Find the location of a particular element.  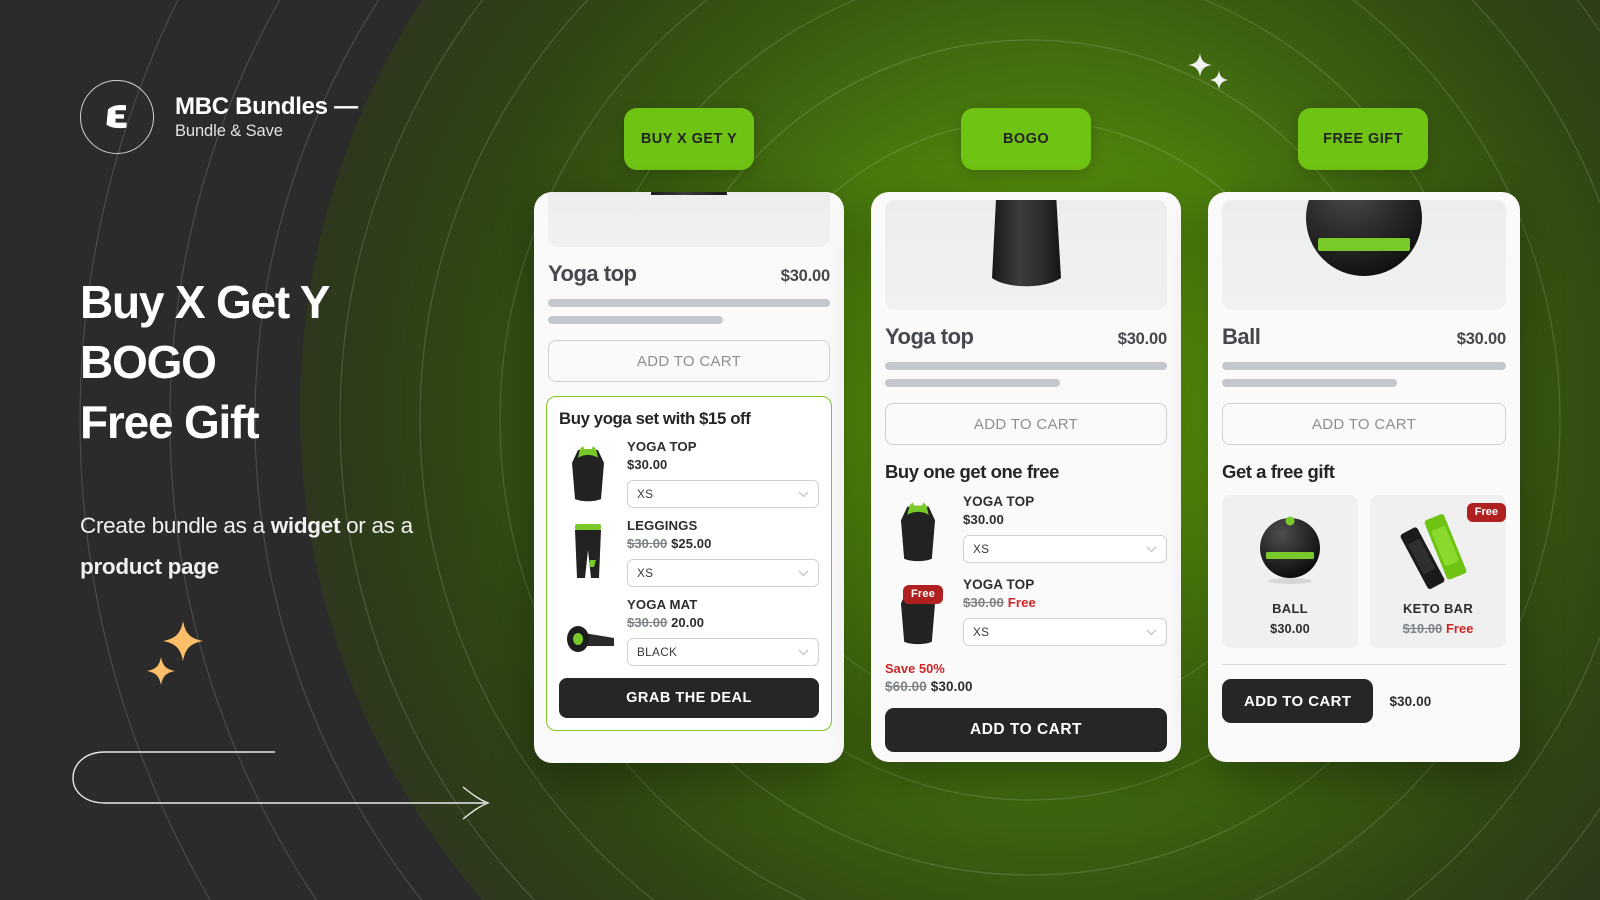

gift-price: $30.00 is located at coordinates (1290, 628).